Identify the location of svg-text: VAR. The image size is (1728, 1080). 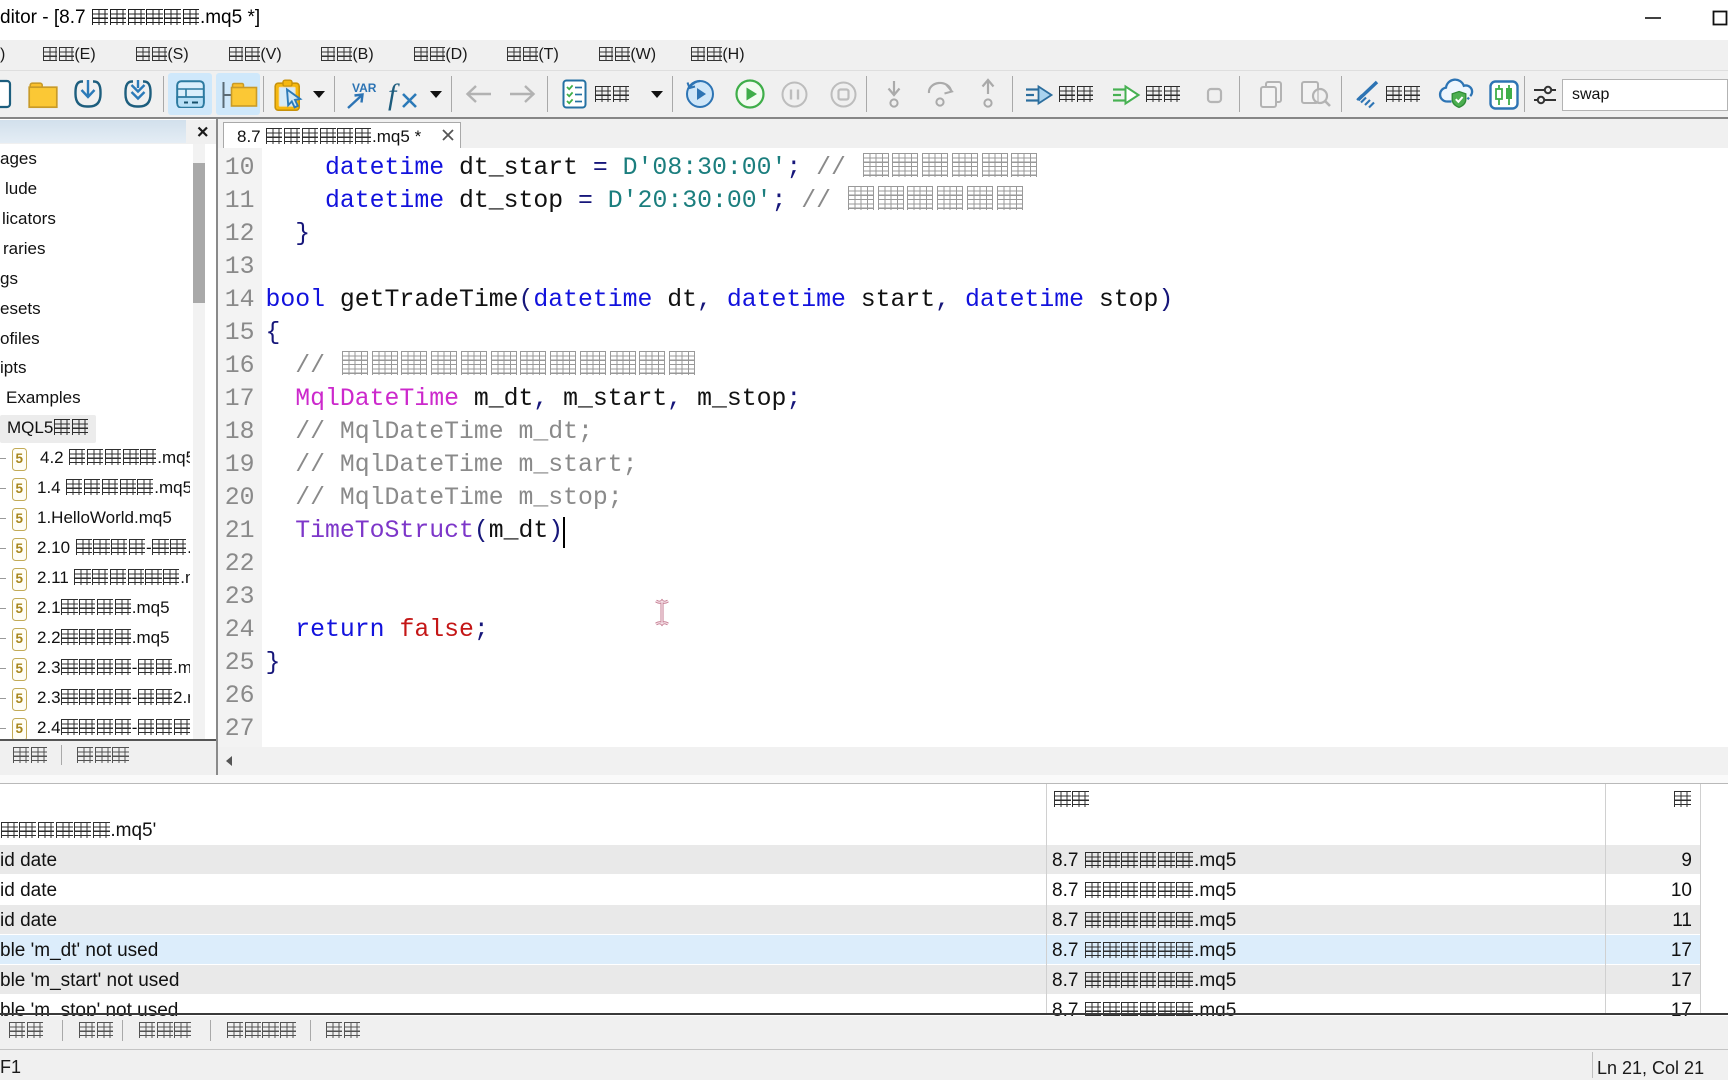
(364, 88).